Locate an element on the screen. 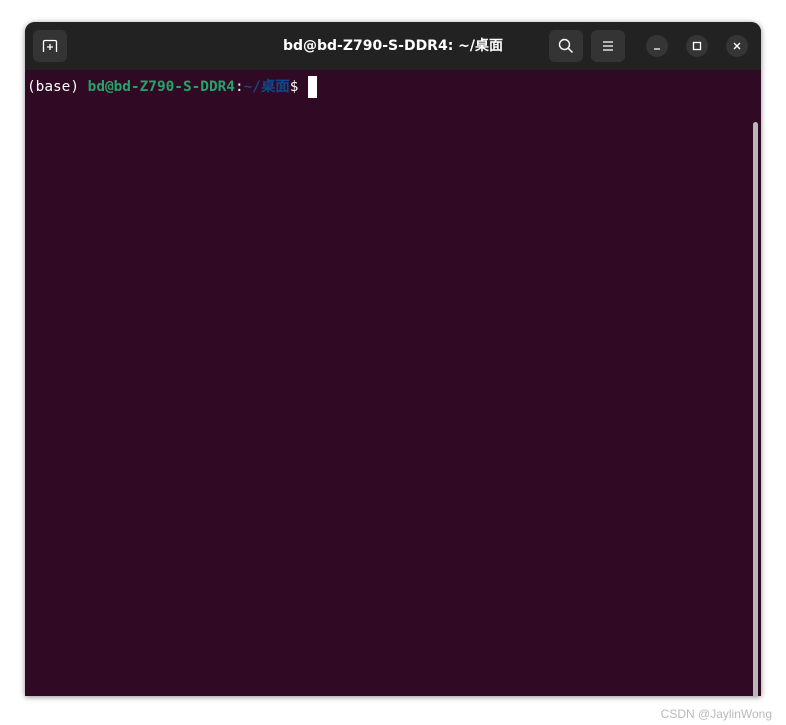 The image size is (786, 725). current-path: ~/桌面 is located at coordinates (266, 87).